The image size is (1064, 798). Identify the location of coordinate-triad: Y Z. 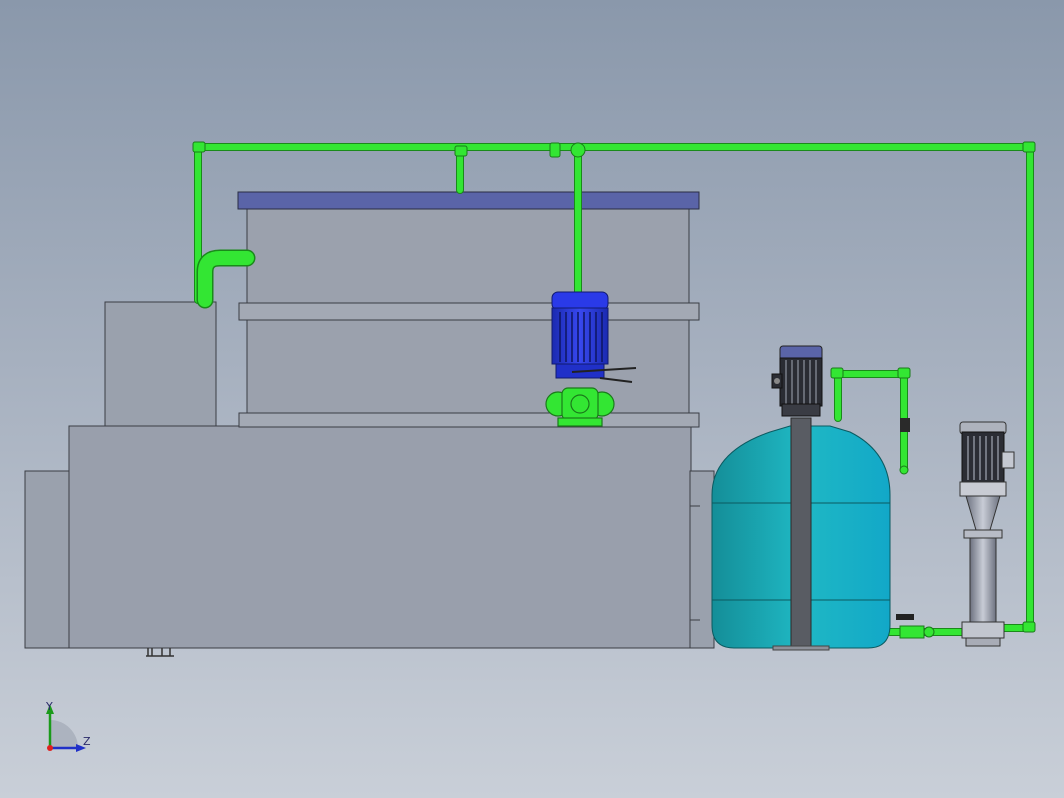
(68, 726).